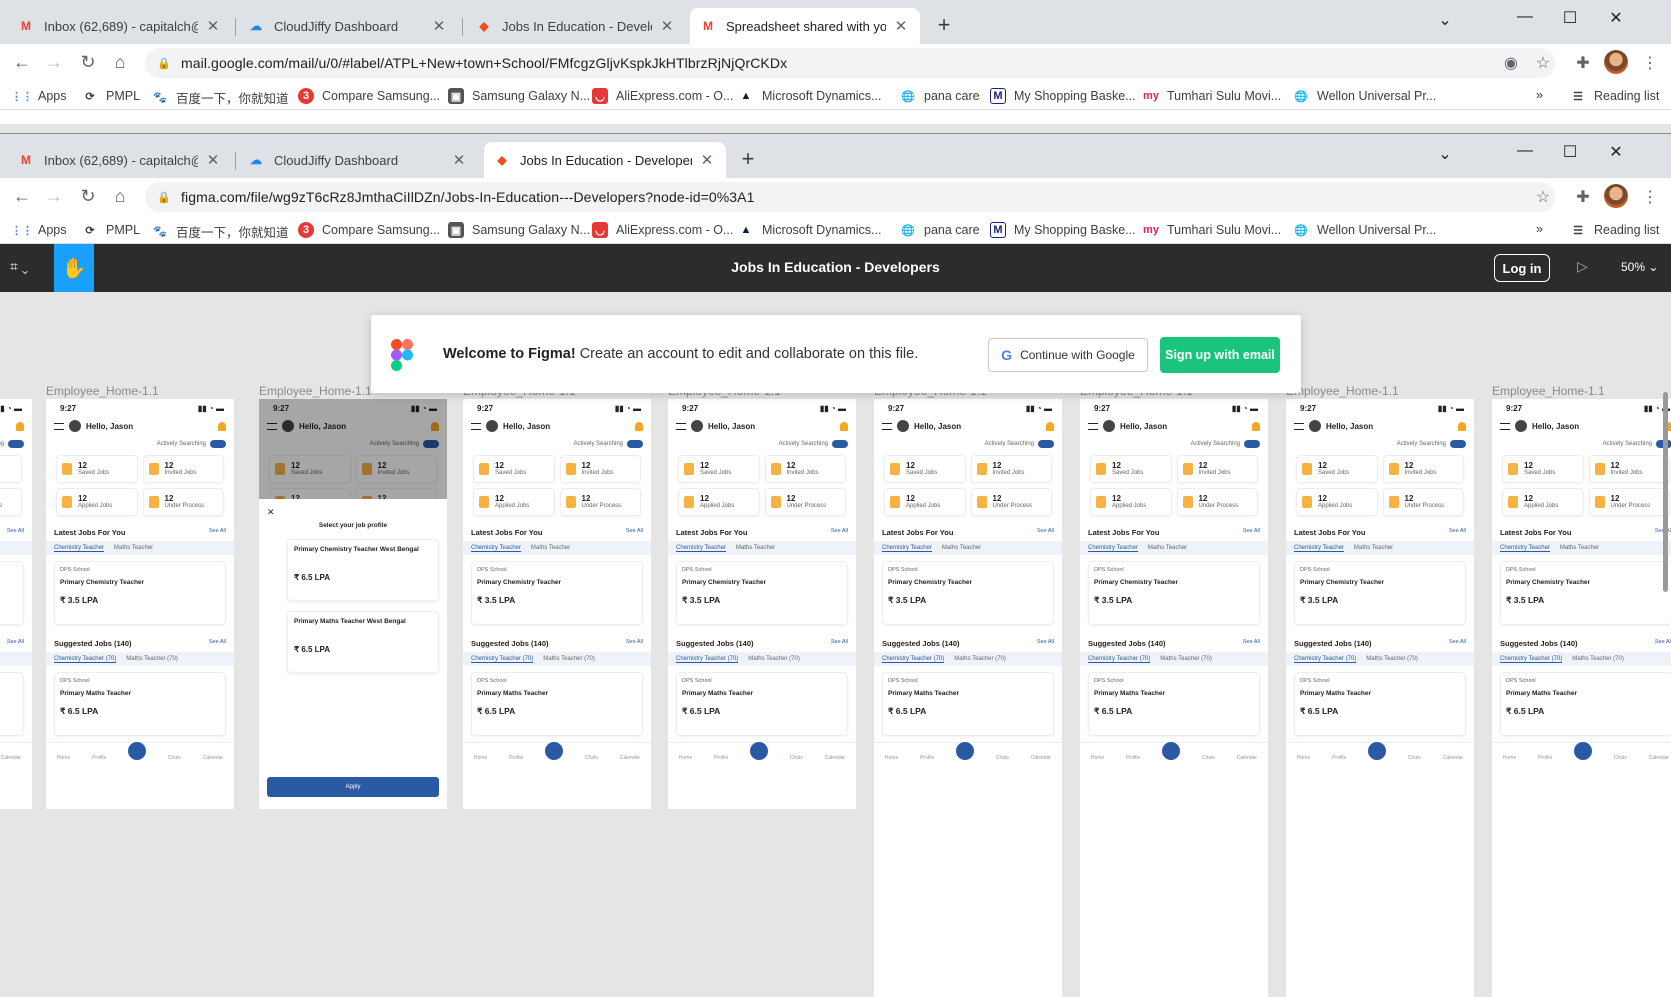  I want to click on nav-item: Profile, so click(721, 758).